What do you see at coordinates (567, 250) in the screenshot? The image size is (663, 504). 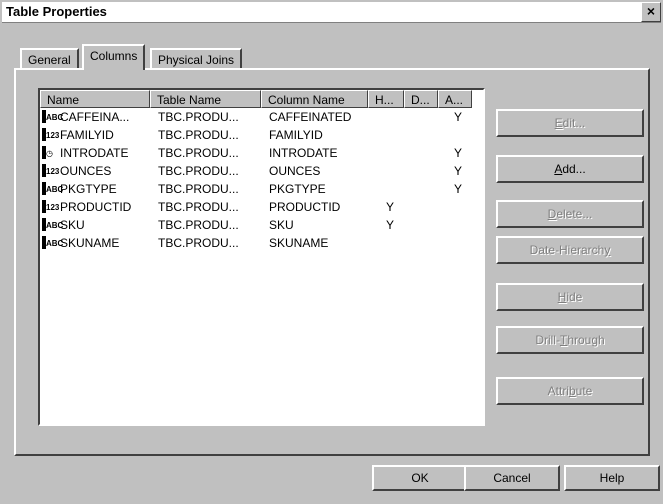 I see `date-hierarchy-label-pre: Date-Hierarch` at bounding box center [567, 250].